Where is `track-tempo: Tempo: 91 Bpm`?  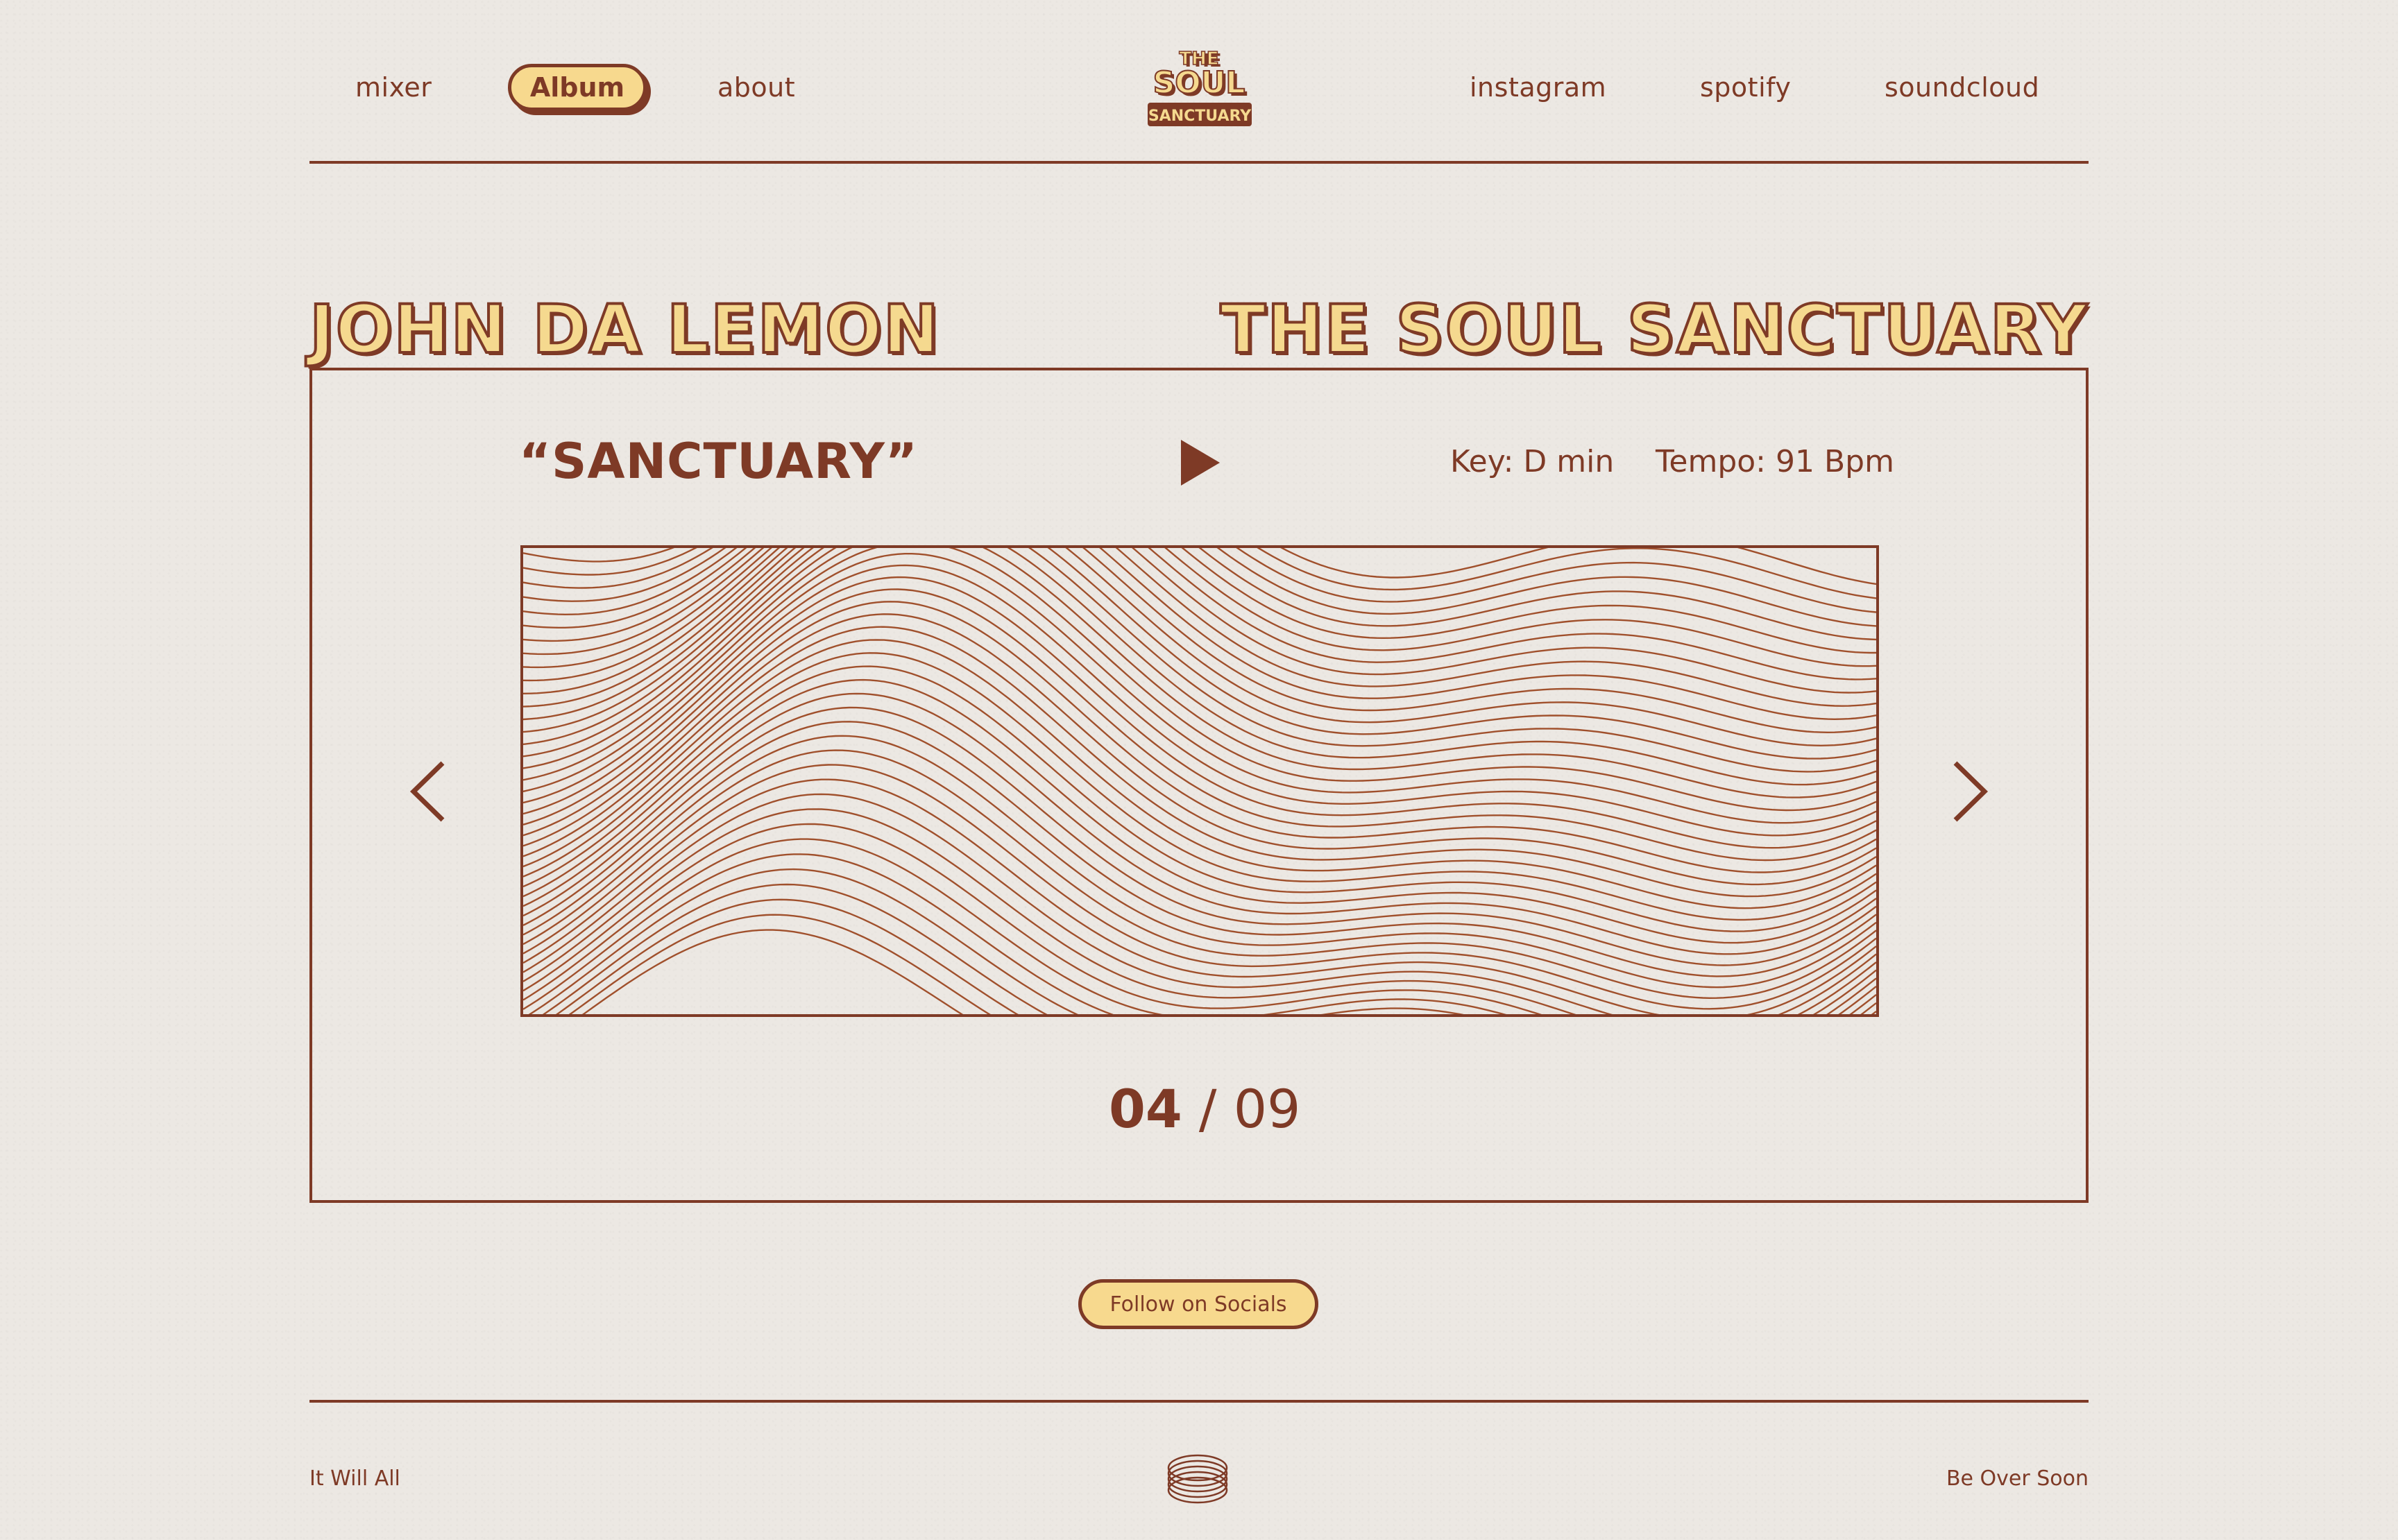
track-tempo: Tempo: 91 Bpm is located at coordinates (1775, 461).